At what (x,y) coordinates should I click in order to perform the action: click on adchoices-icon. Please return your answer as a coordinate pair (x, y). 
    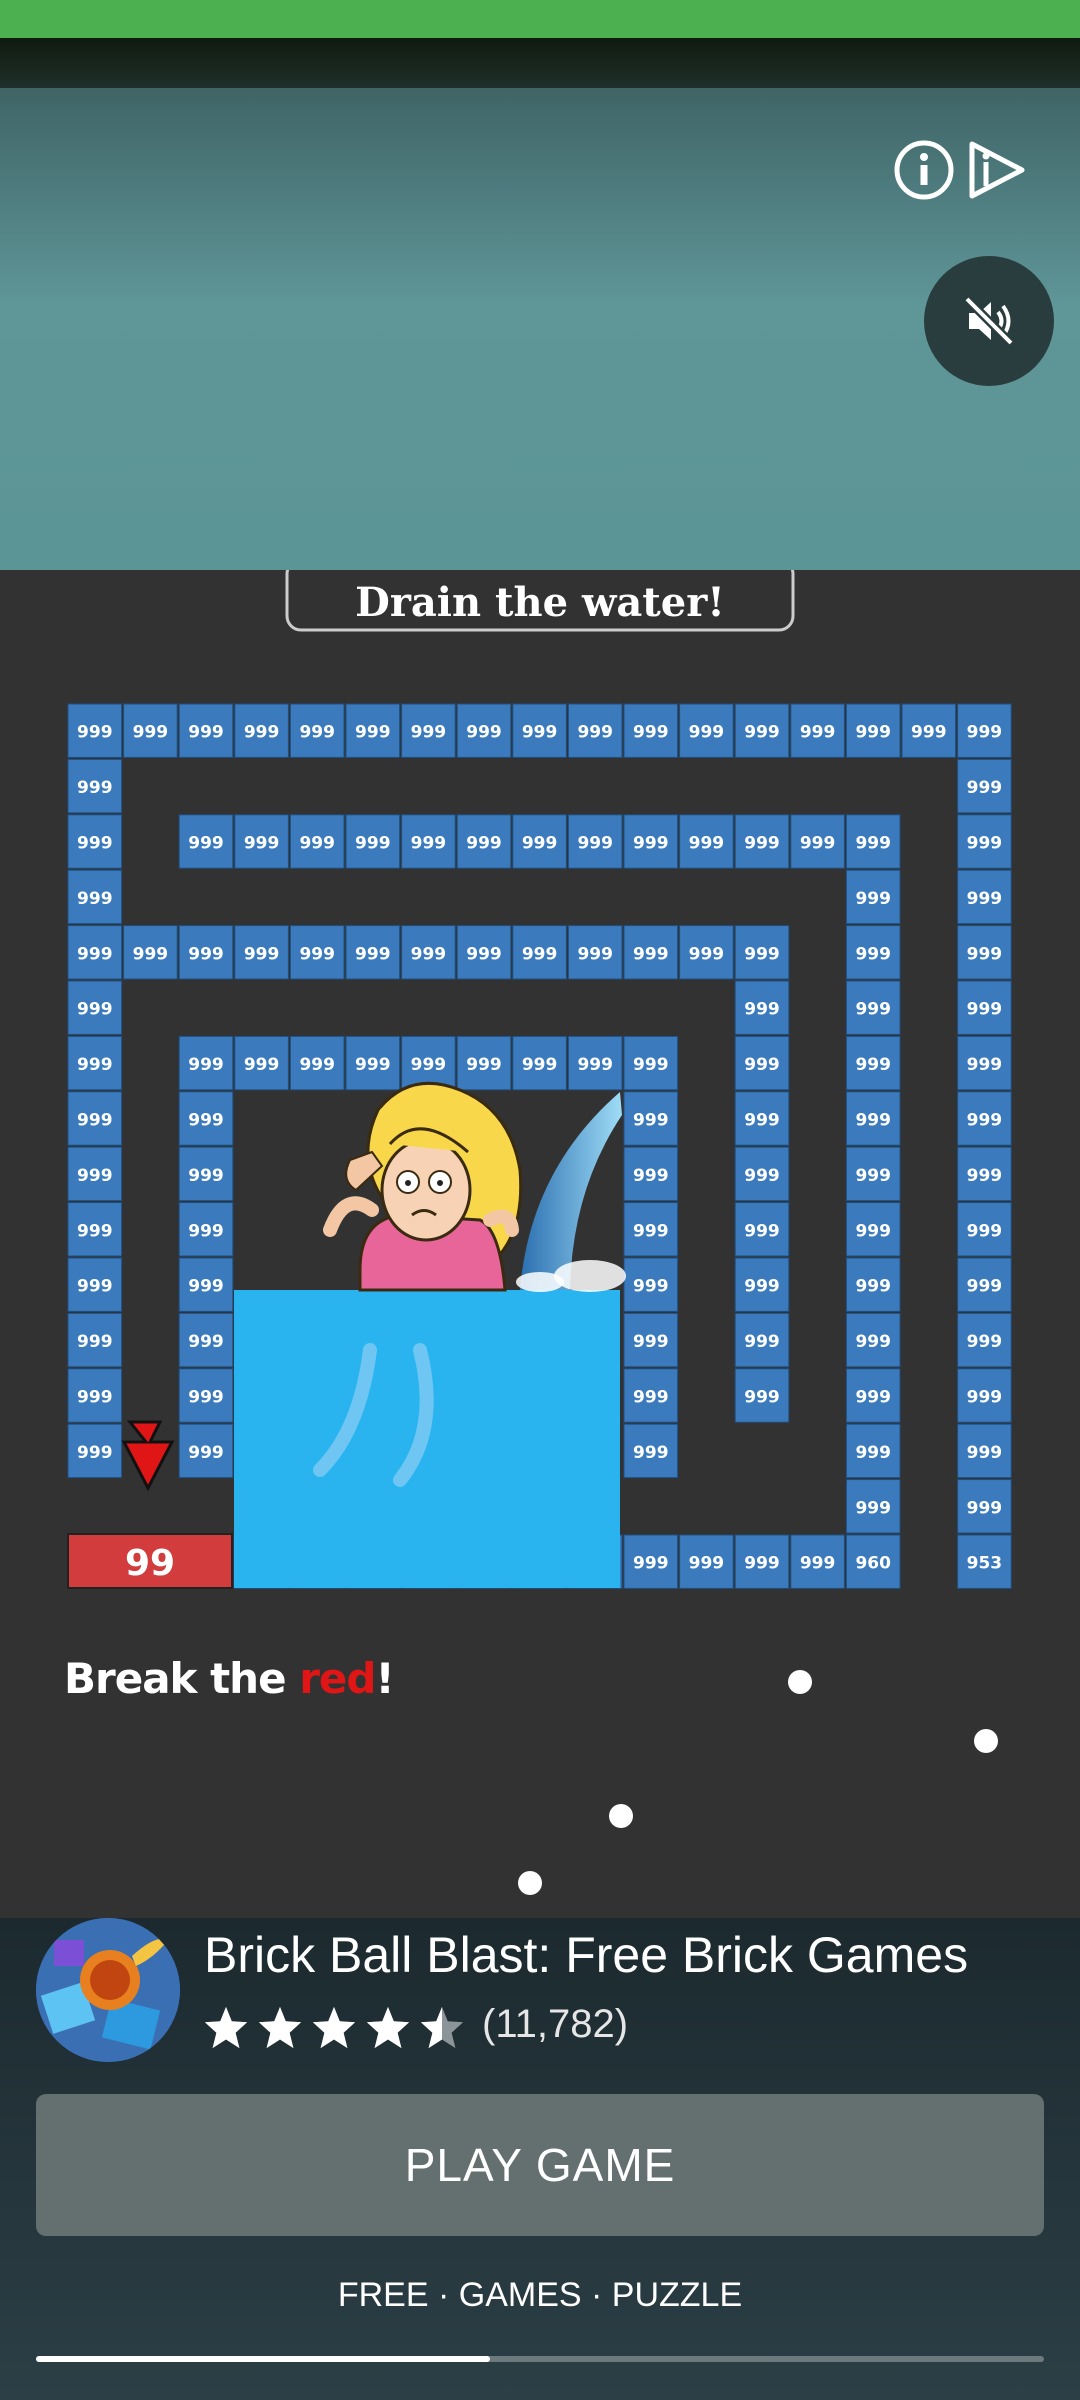
    Looking at the image, I should click on (996, 170).